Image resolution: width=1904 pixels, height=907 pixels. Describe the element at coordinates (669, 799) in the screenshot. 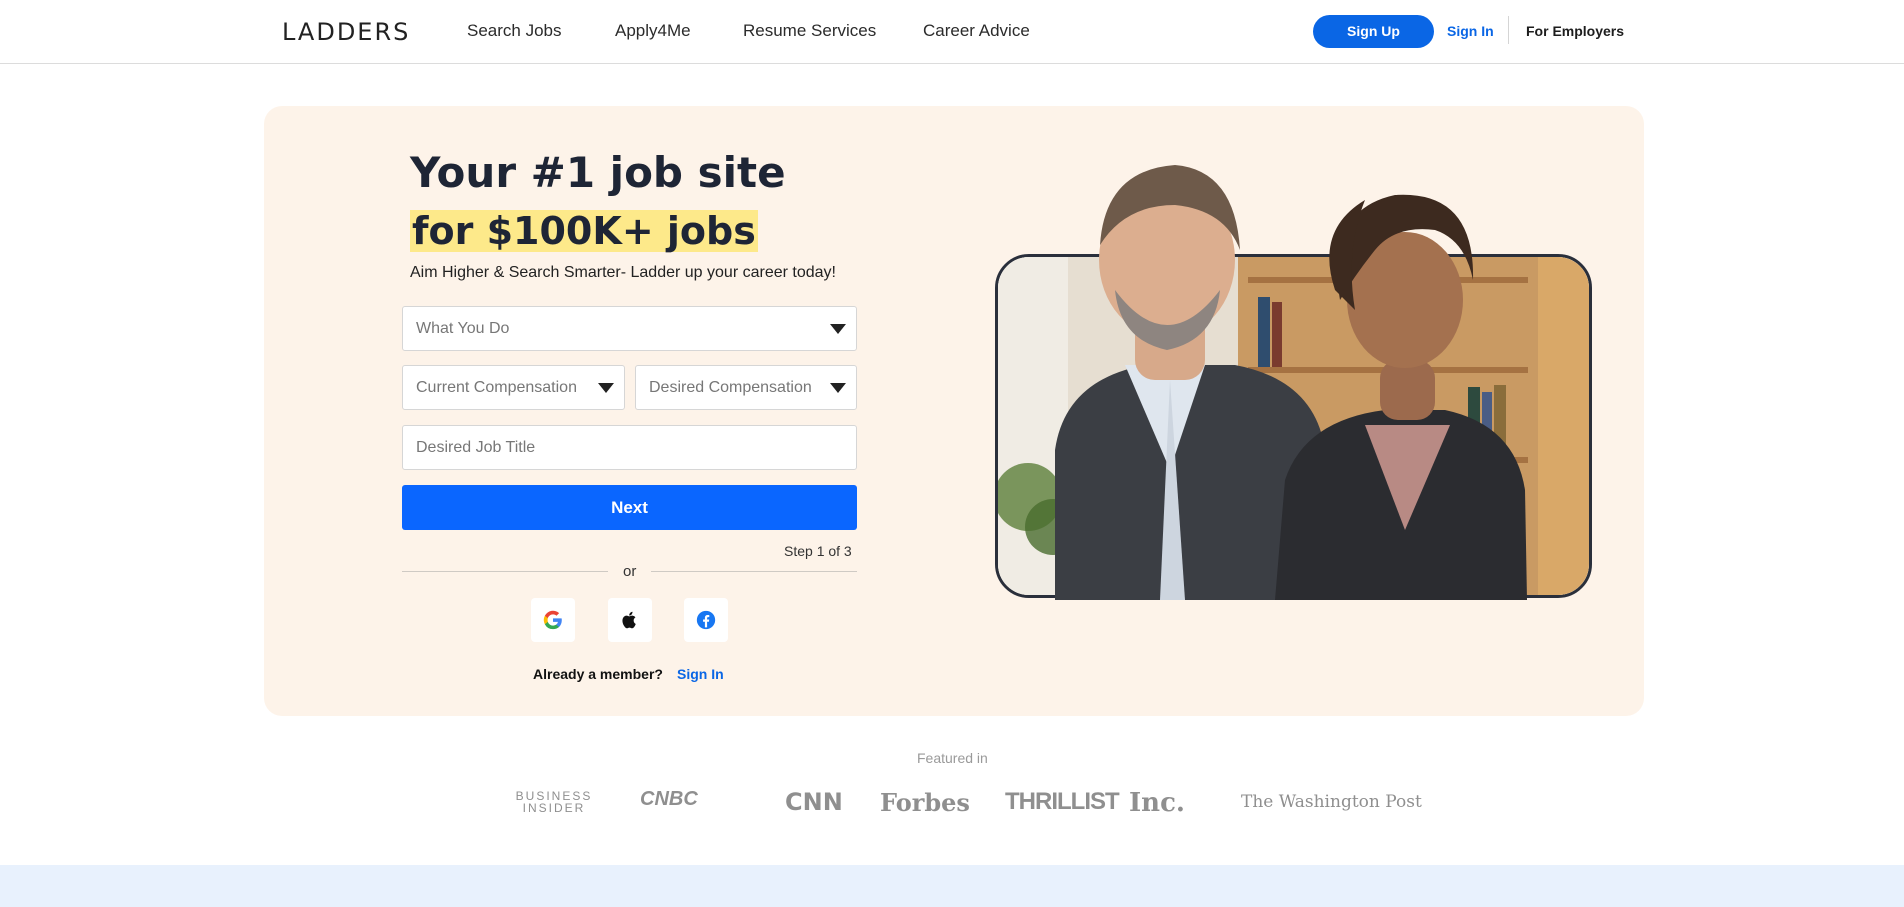

I see `cnbc-logo: CNBC` at that location.